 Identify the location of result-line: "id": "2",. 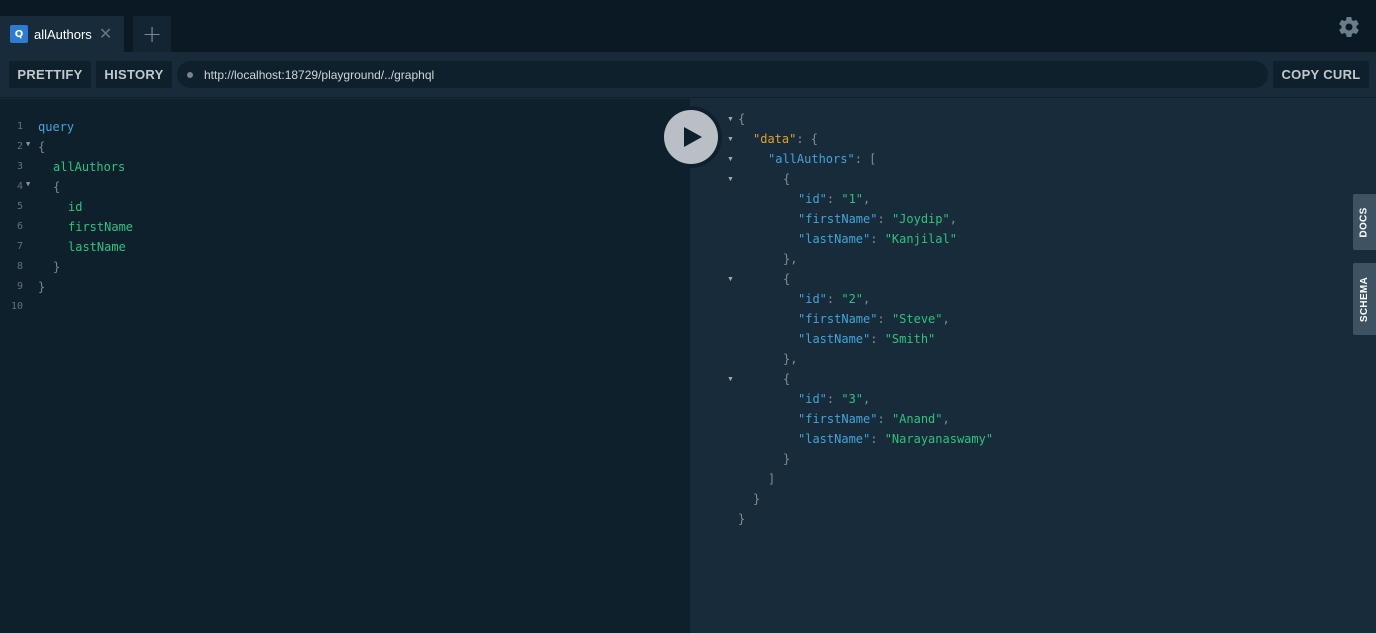
(834, 299).